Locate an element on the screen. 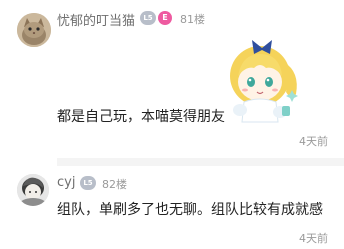 Image resolution: width=344 pixels, height=249 pixels. divider is located at coordinates (200, 162).